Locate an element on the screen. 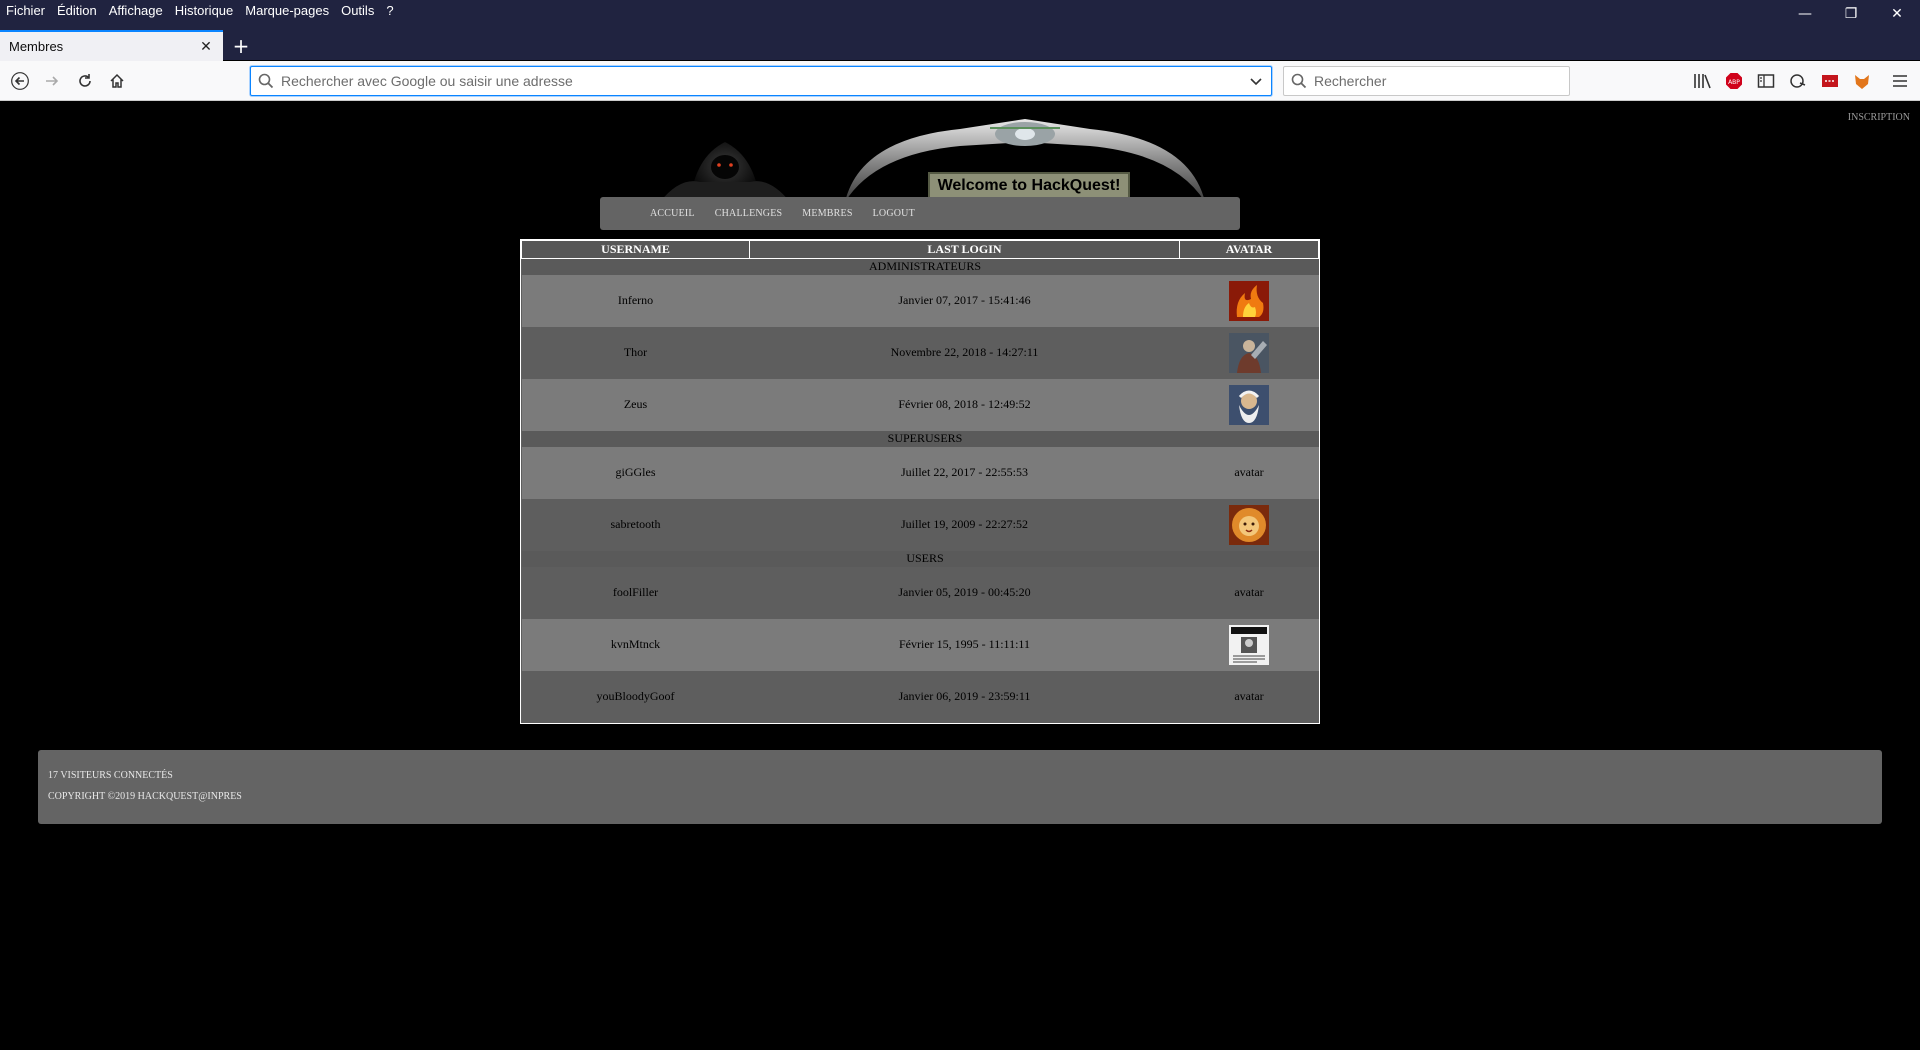 The height and width of the screenshot is (1050, 1920). chevron-down-icon is located at coordinates (1256, 81).